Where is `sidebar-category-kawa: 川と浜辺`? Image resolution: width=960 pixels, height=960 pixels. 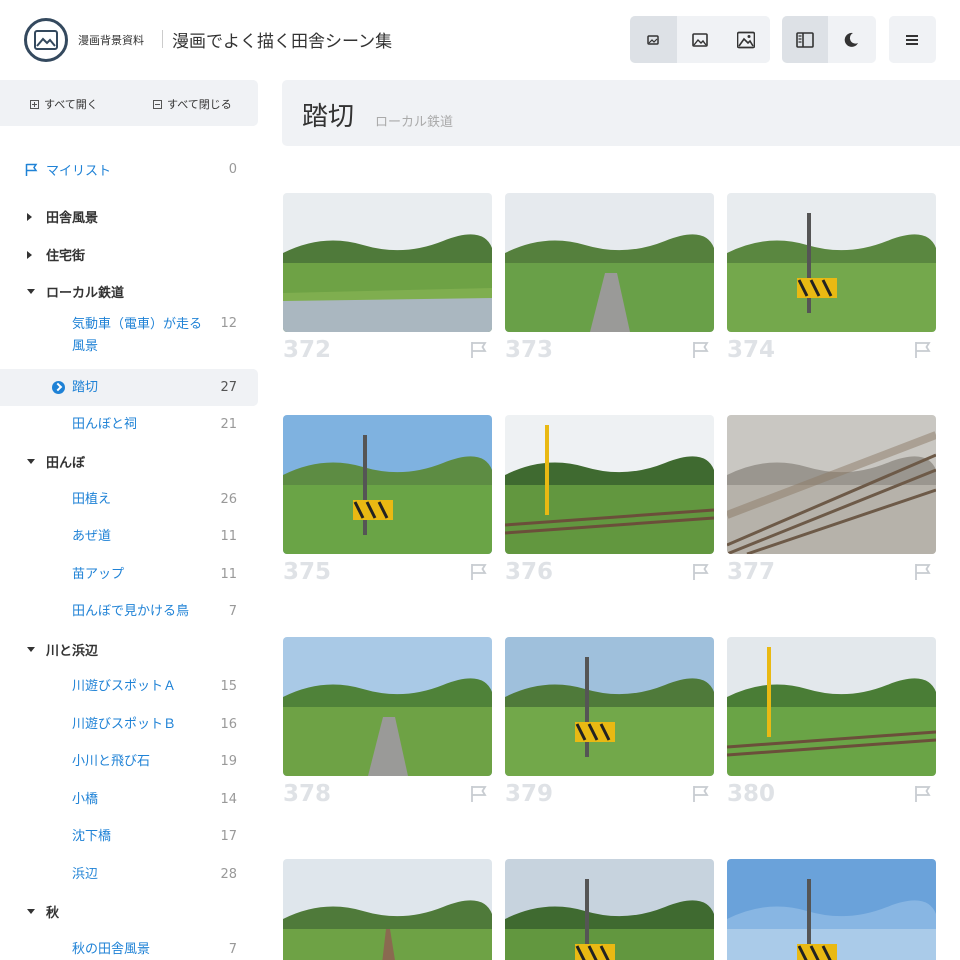
sidebar-category-kawa: 川と浜辺 is located at coordinates (129, 649).